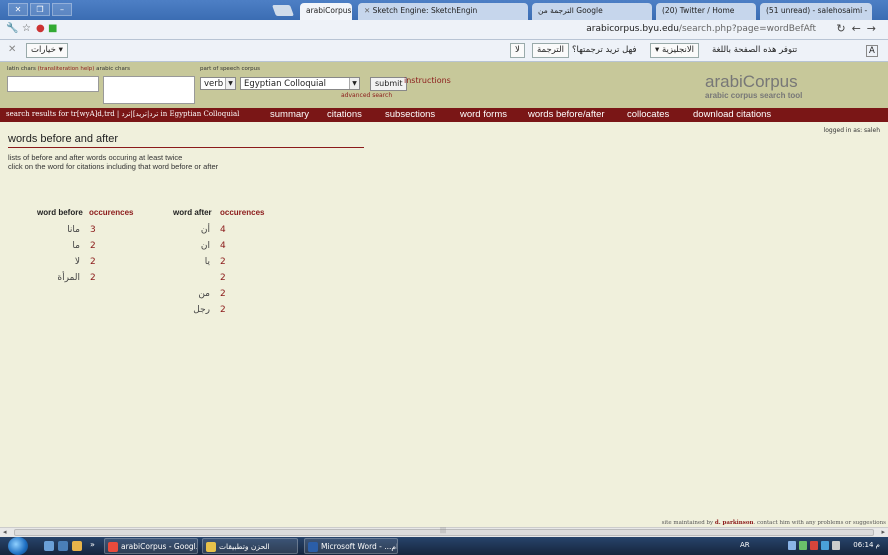 The width and height of the screenshot is (888, 555). Describe the element at coordinates (43, 50) in the screenshot. I see `options-label: خيارات` at that location.